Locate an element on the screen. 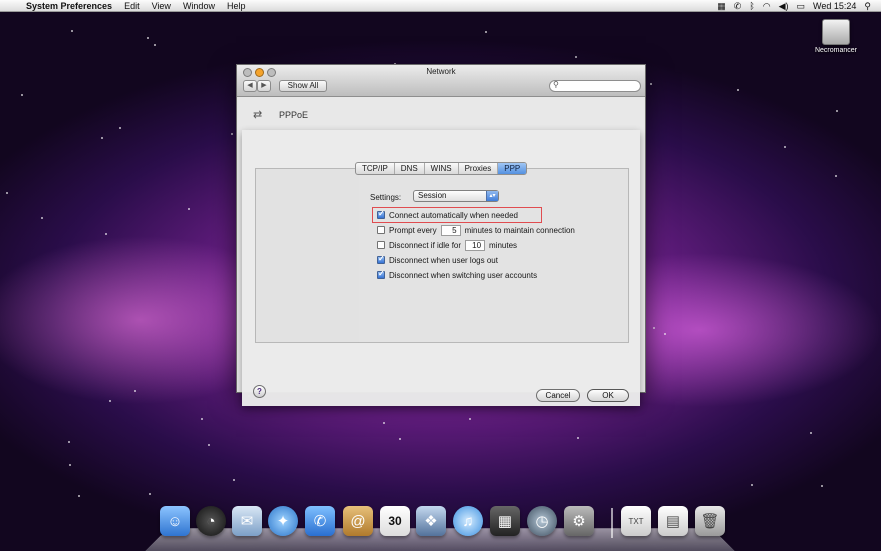 This screenshot has width=881, height=551. menu-view: View is located at coordinates (161, 6).